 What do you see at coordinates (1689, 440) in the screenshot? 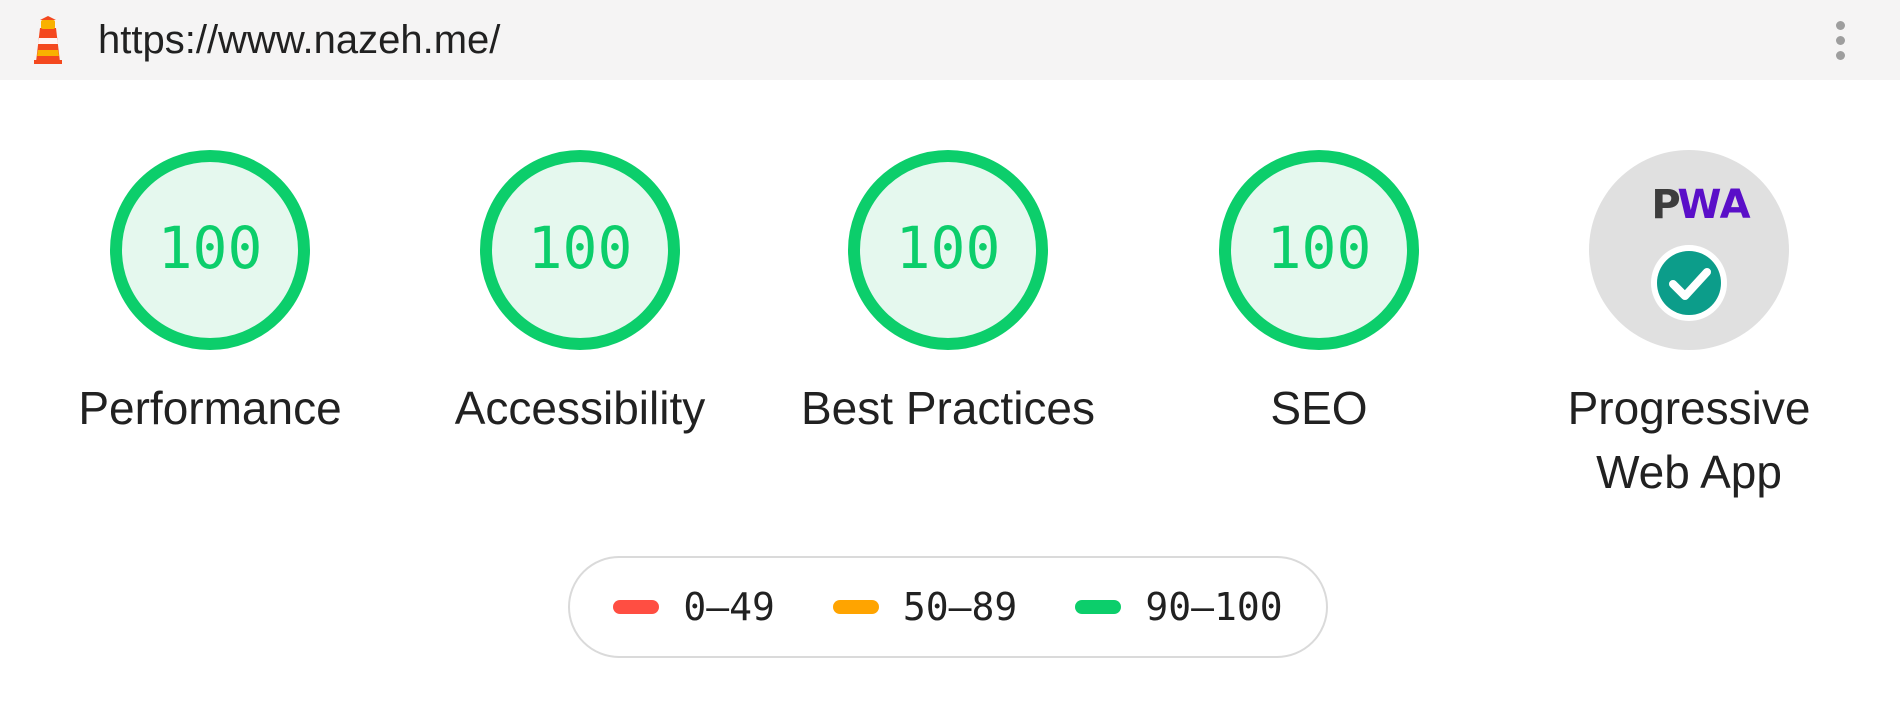
I see `pwa-label: Progressive Web App` at bounding box center [1689, 440].